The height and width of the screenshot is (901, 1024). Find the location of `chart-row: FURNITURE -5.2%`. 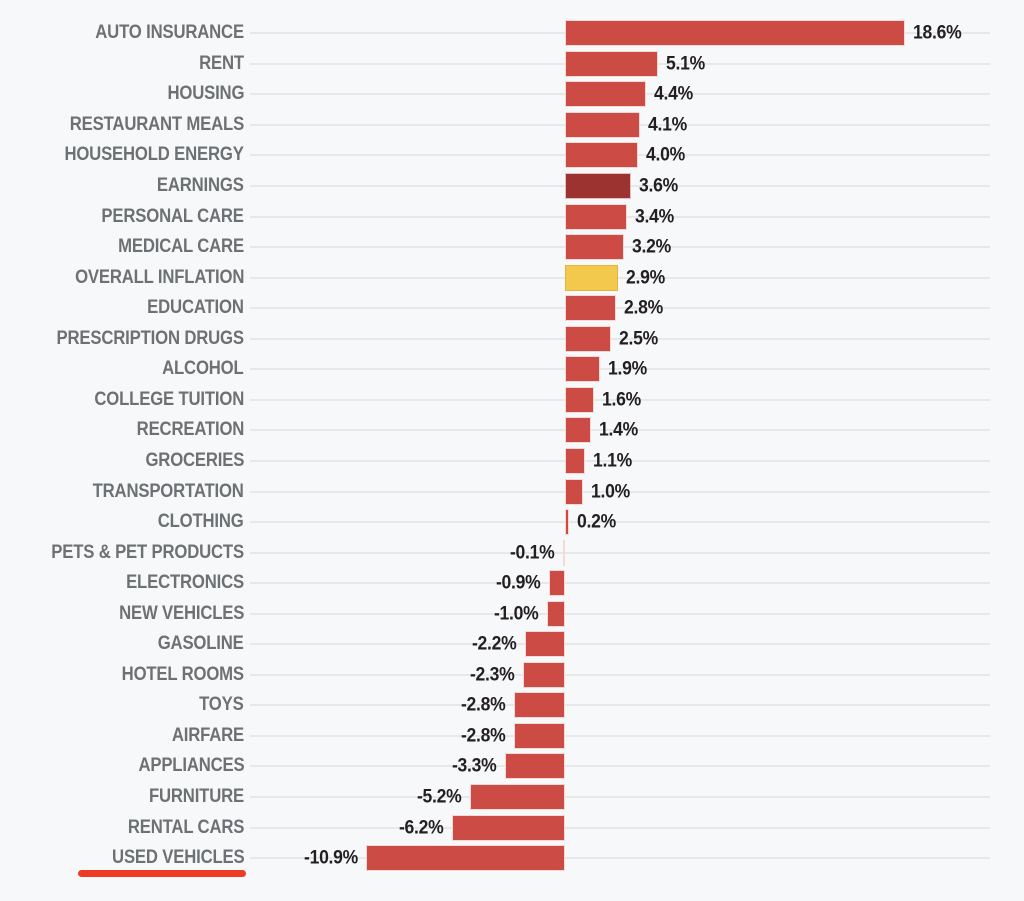

chart-row: FURNITURE -5.2% is located at coordinates (512, 797).